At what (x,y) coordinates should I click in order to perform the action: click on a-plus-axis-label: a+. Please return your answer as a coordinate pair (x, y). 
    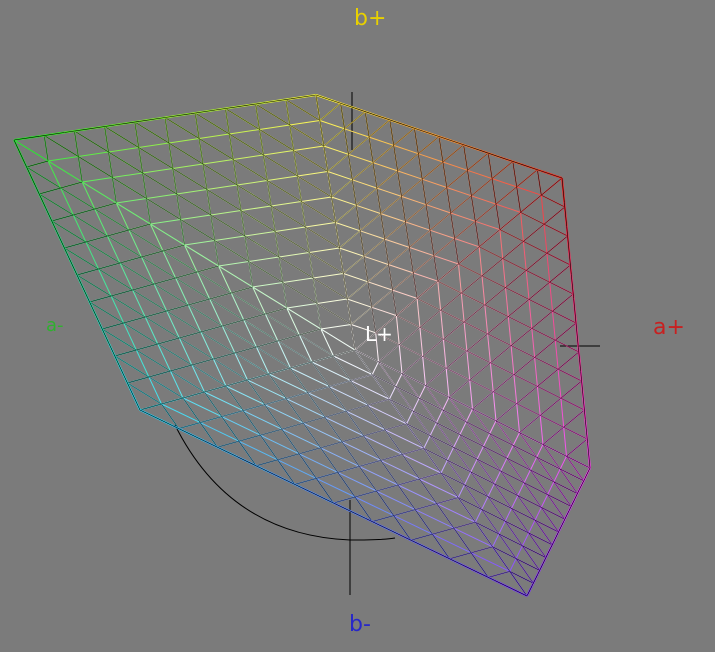
    Looking at the image, I should click on (669, 327).